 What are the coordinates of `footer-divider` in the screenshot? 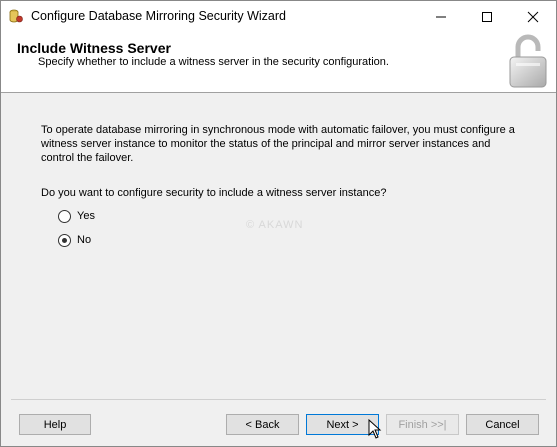 It's located at (278, 399).